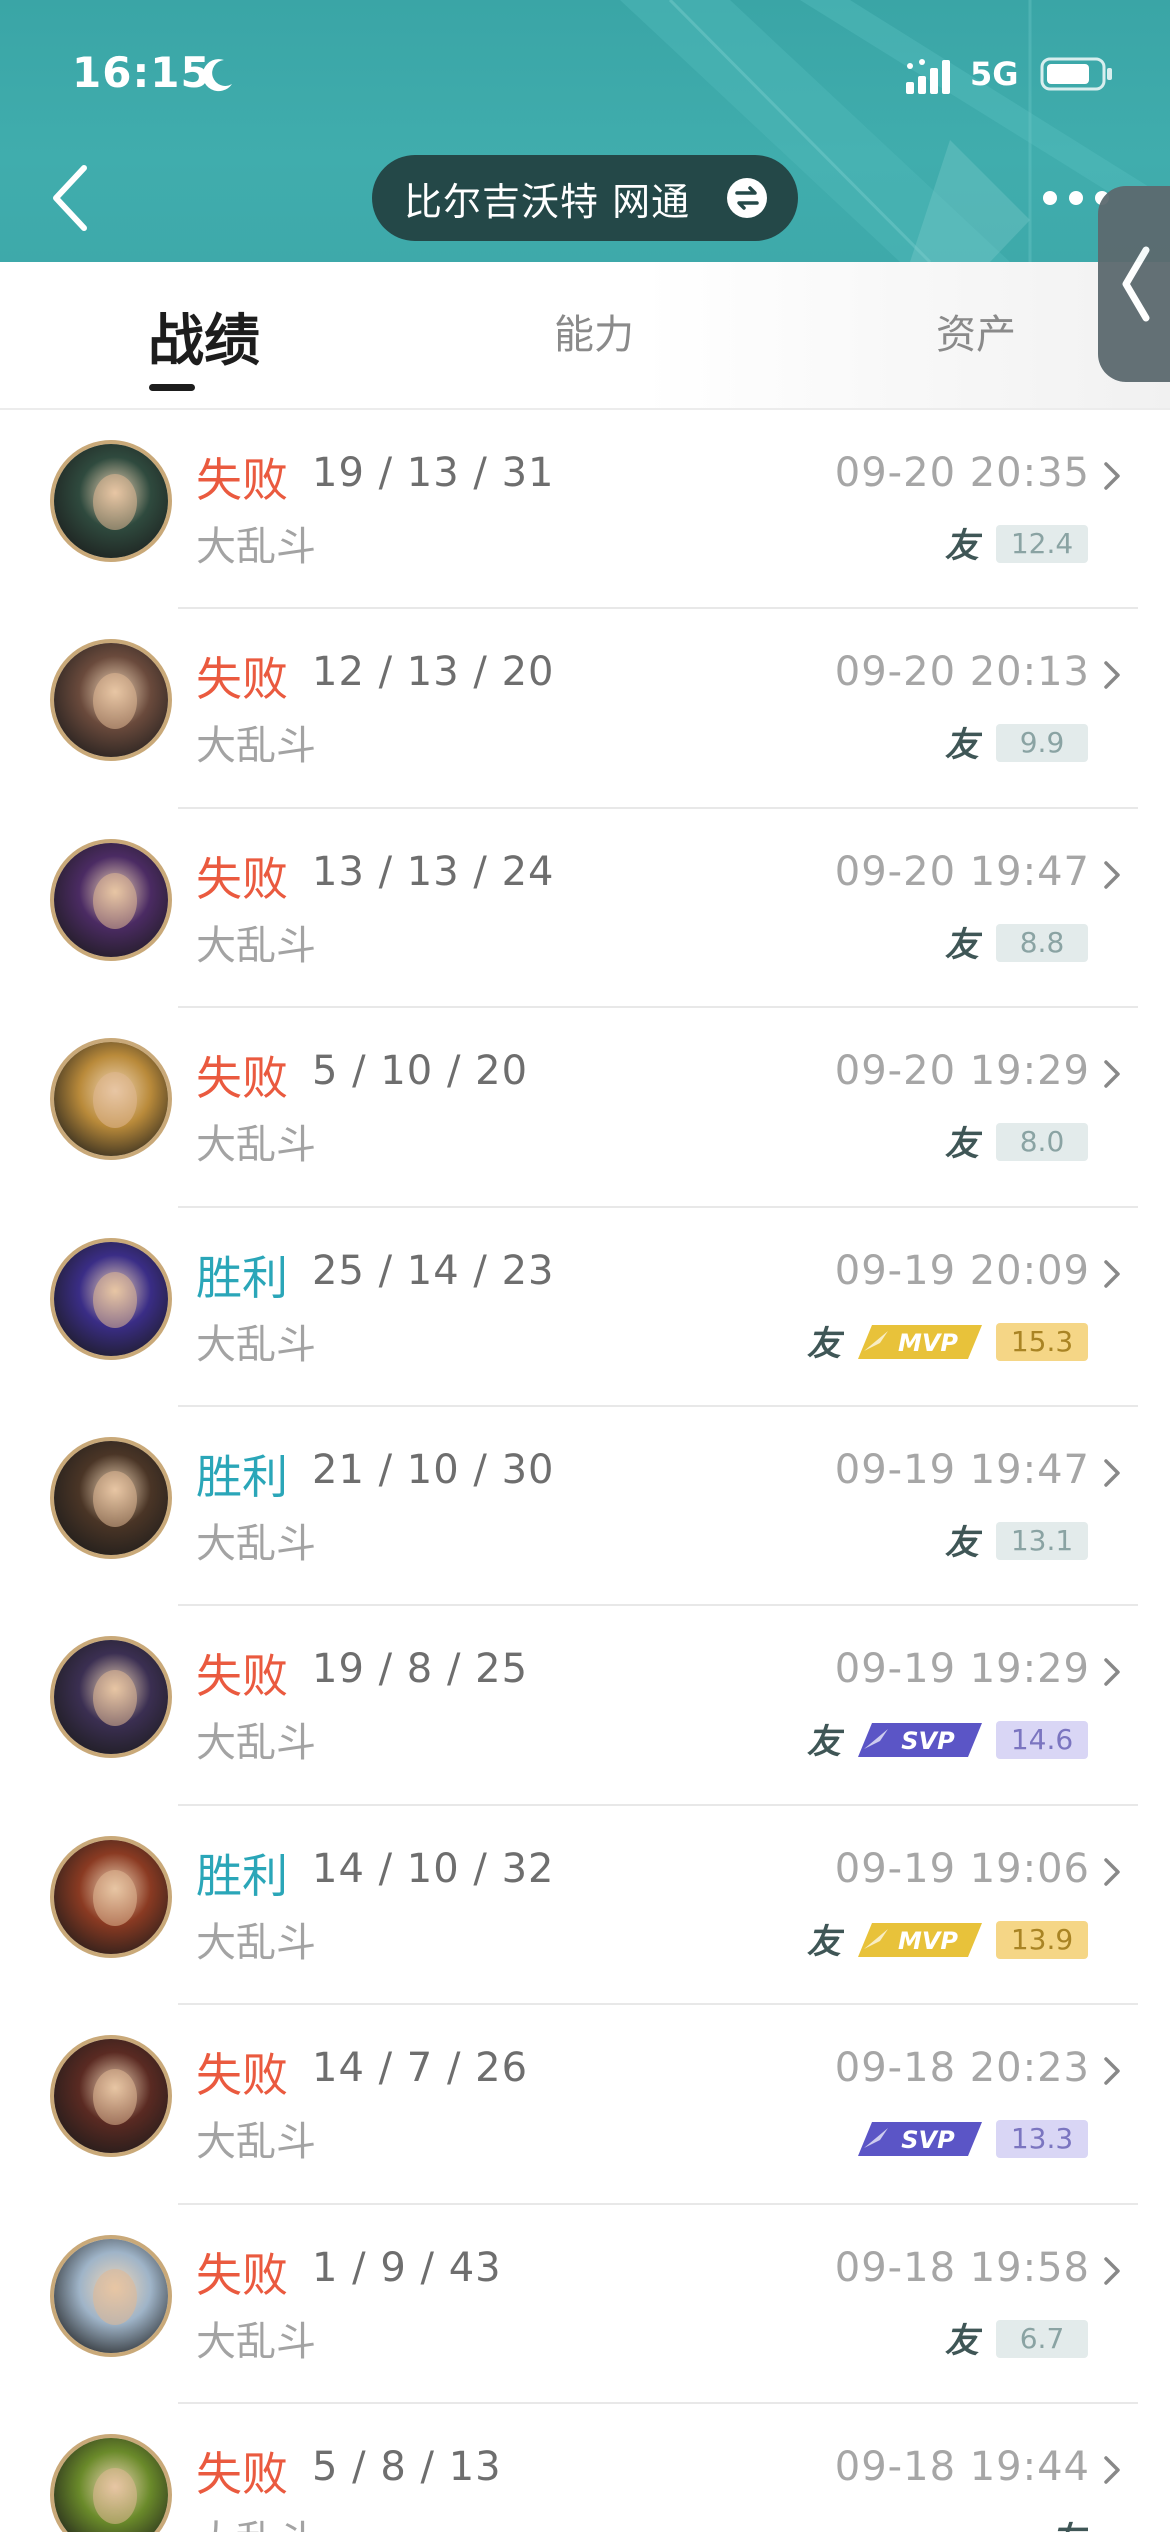 The image size is (1170, 2532). Describe the element at coordinates (962, 672) in the screenshot. I see `match-time: 09-20 20:13` at that location.